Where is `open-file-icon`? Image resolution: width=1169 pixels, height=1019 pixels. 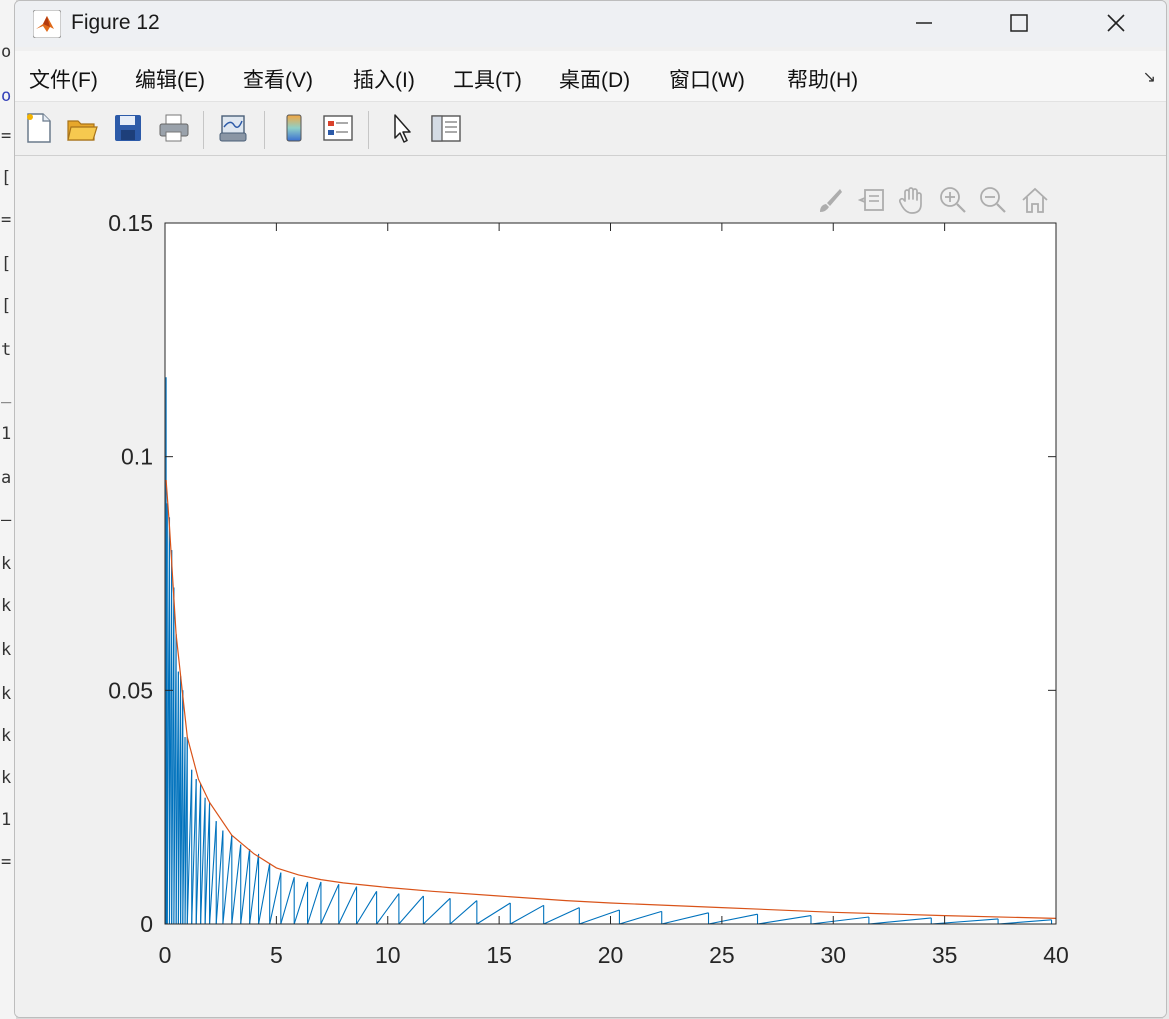 open-file-icon is located at coordinates (82, 130).